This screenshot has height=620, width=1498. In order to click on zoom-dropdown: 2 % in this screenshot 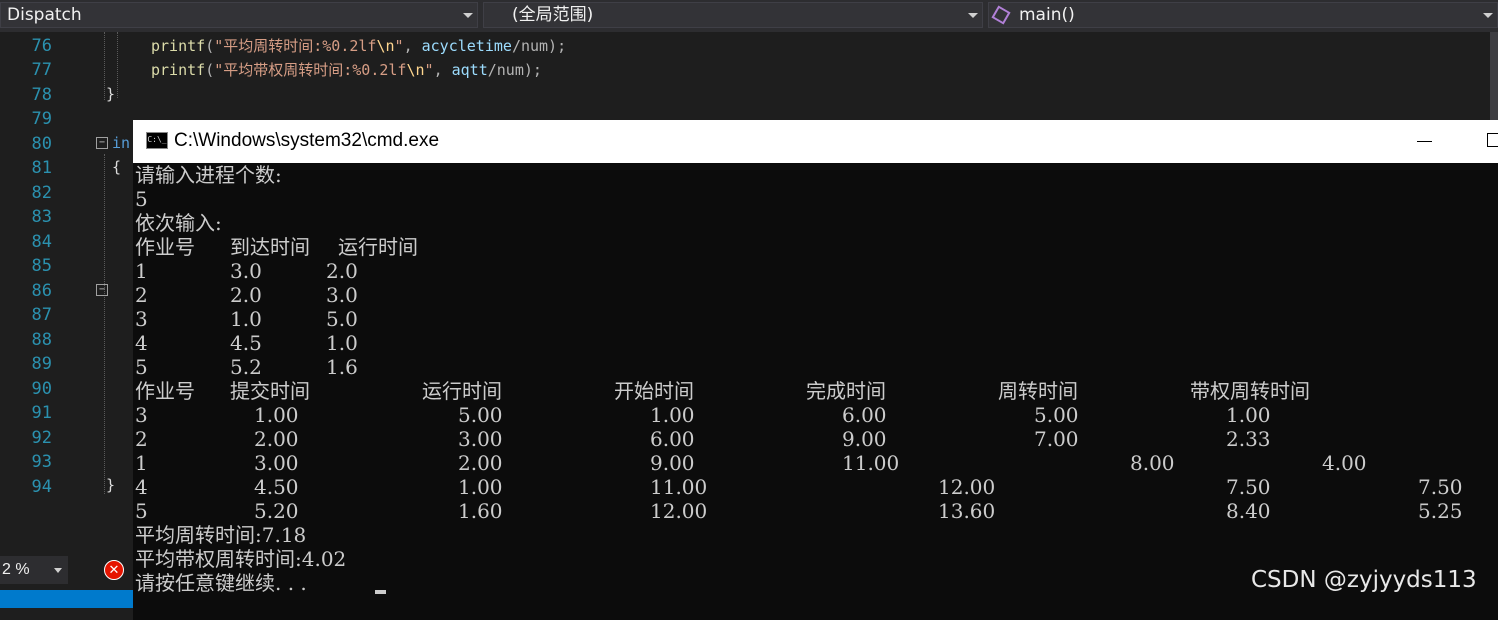, I will do `click(34, 570)`.